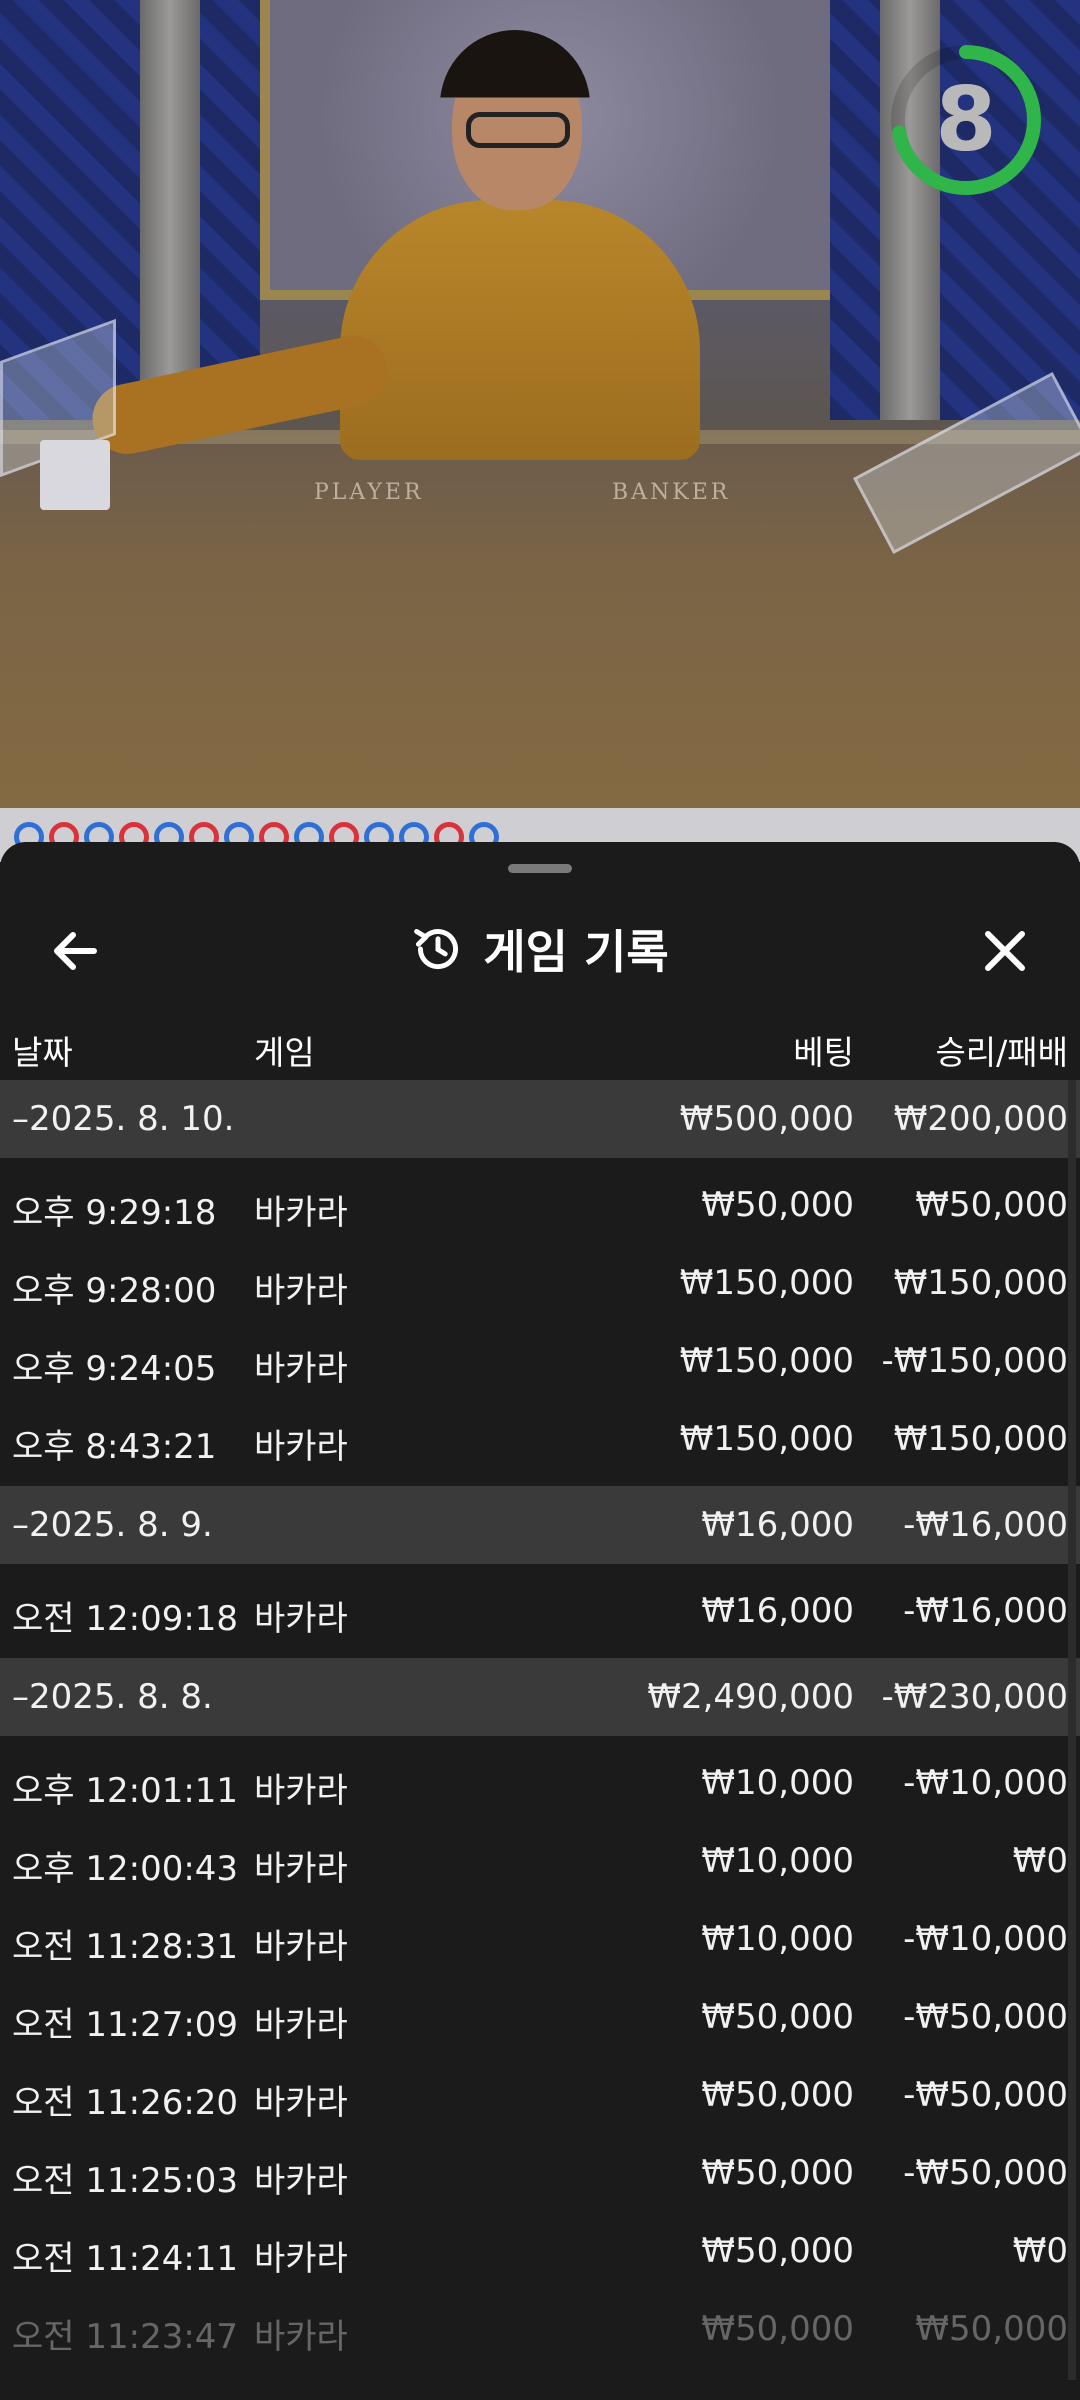 Image resolution: width=1080 pixels, height=2400 pixels. I want to click on date-group-row: –2025. 8. 8. ₩2,490,000 -₩230,000, so click(540, 1697).